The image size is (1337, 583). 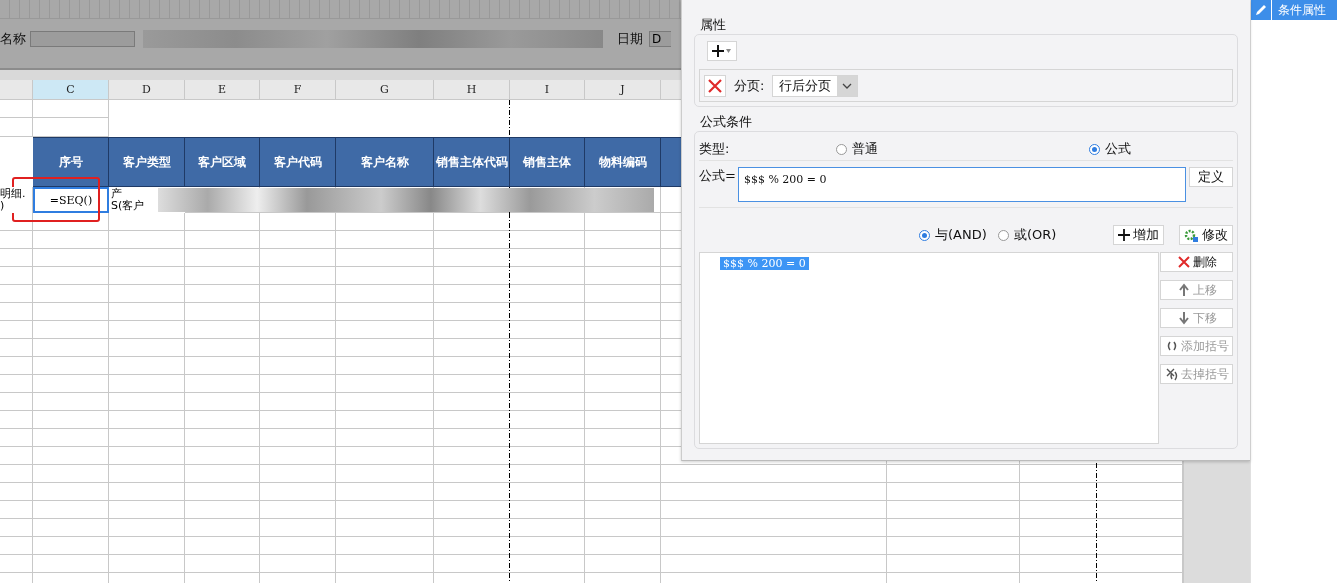 What do you see at coordinates (958, 235) in the screenshot?
I see `radio-button: 与(AND)` at bounding box center [958, 235].